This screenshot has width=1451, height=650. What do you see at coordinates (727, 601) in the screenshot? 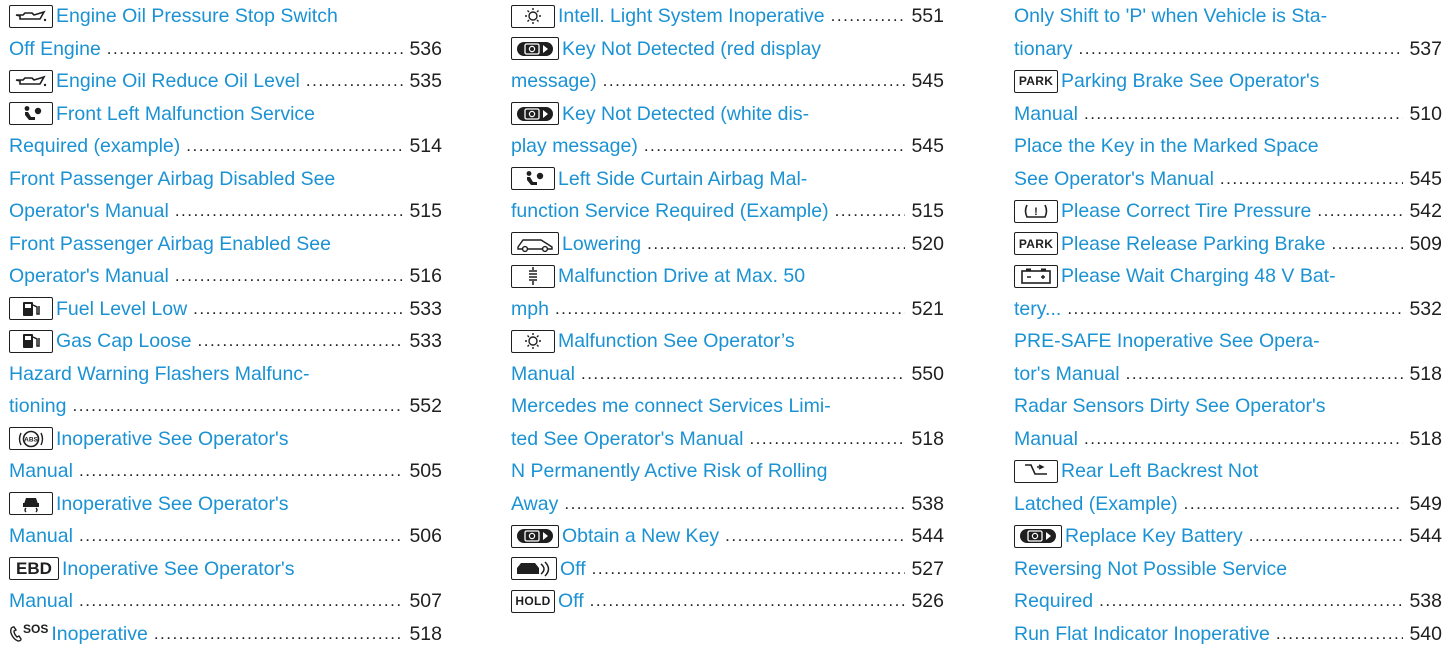
I see `index-entry: HOLDOff526` at bounding box center [727, 601].